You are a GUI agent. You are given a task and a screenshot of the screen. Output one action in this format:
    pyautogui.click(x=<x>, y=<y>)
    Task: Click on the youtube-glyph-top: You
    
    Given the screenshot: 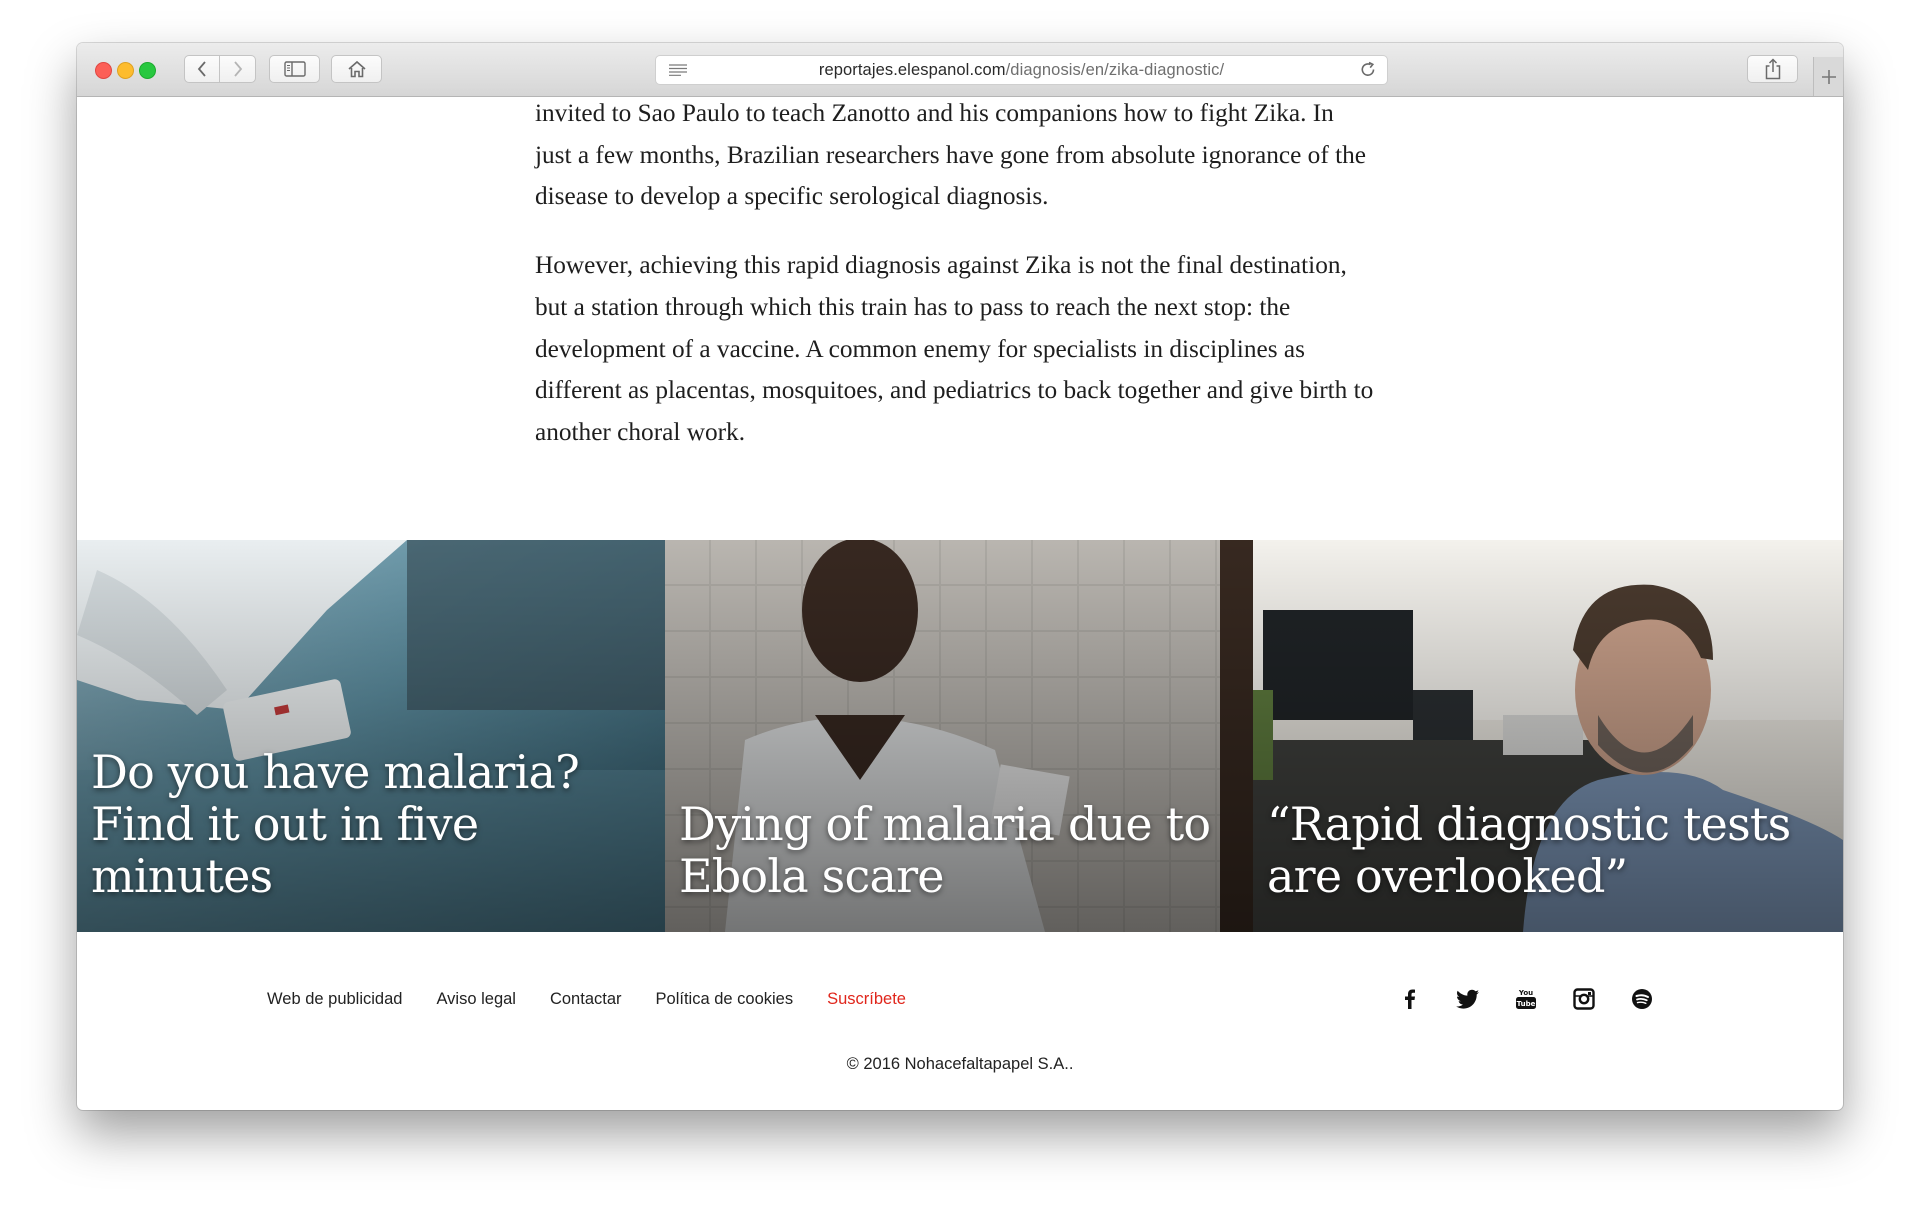 What is the action you would take?
    pyautogui.click(x=1525, y=993)
    